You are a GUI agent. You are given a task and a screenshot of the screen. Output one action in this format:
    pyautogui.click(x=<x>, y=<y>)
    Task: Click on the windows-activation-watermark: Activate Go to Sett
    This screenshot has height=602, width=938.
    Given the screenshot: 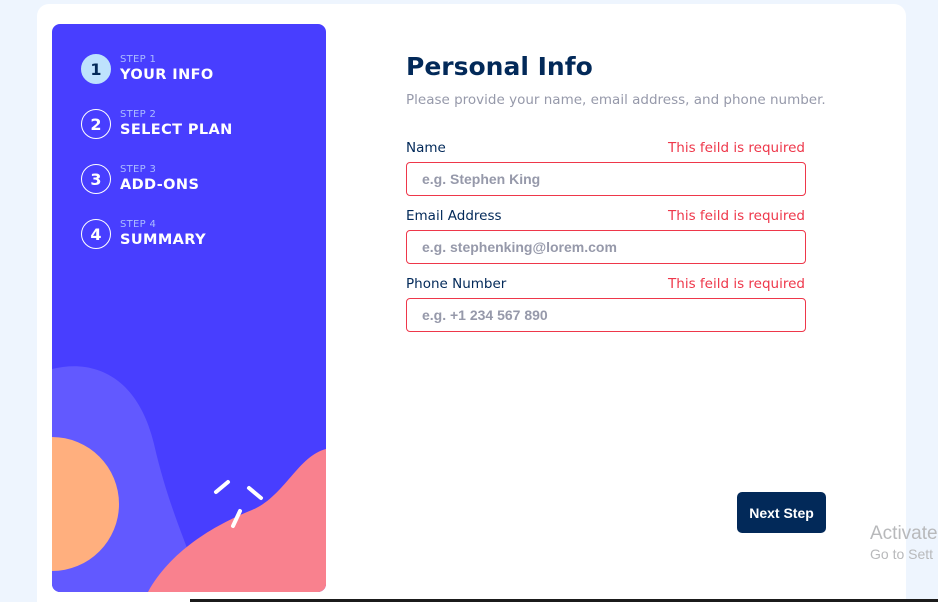 What is the action you would take?
    pyautogui.click(x=904, y=542)
    